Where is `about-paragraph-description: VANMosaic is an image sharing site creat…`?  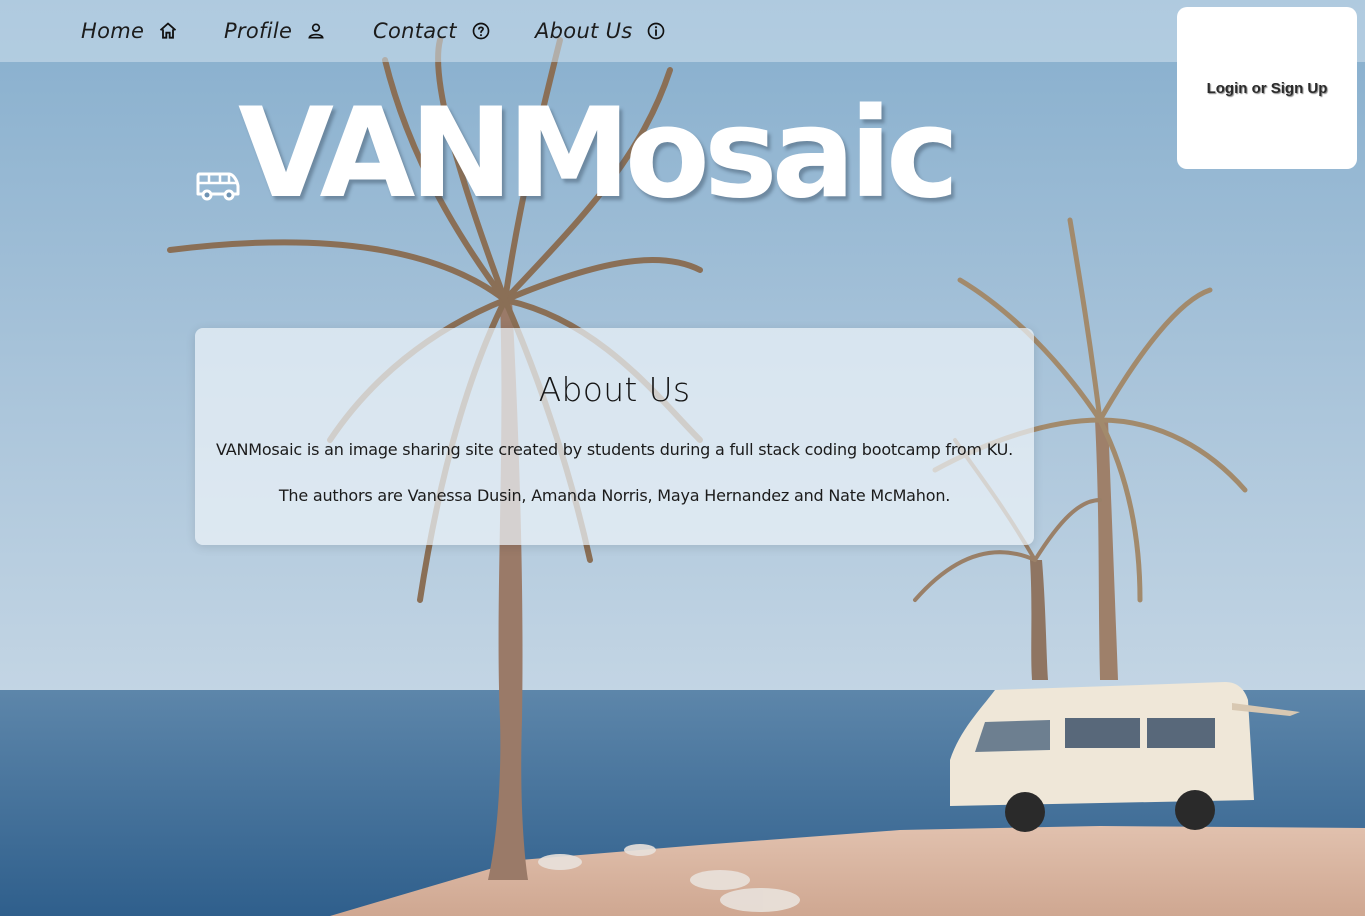 about-paragraph-description: VANMosaic is an image sharing site creat… is located at coordinates (614, 449).